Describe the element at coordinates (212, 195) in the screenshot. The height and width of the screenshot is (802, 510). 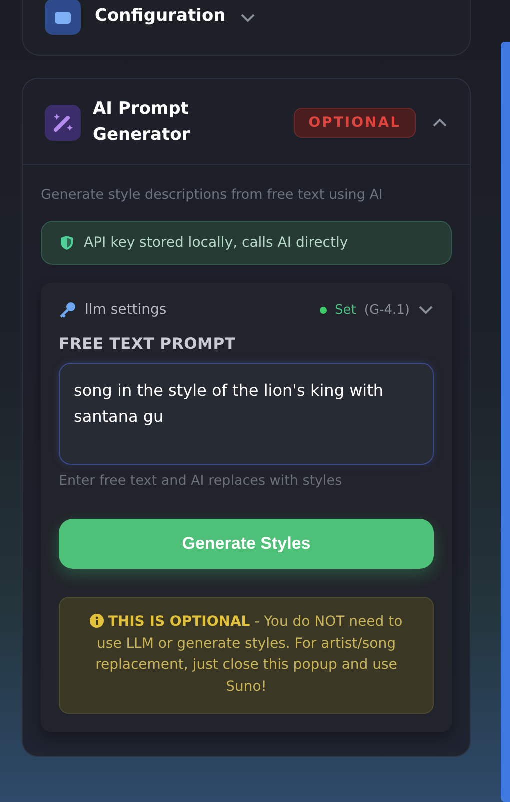
I see `description-text: Generate style descriptions from free text using AI` at that location.